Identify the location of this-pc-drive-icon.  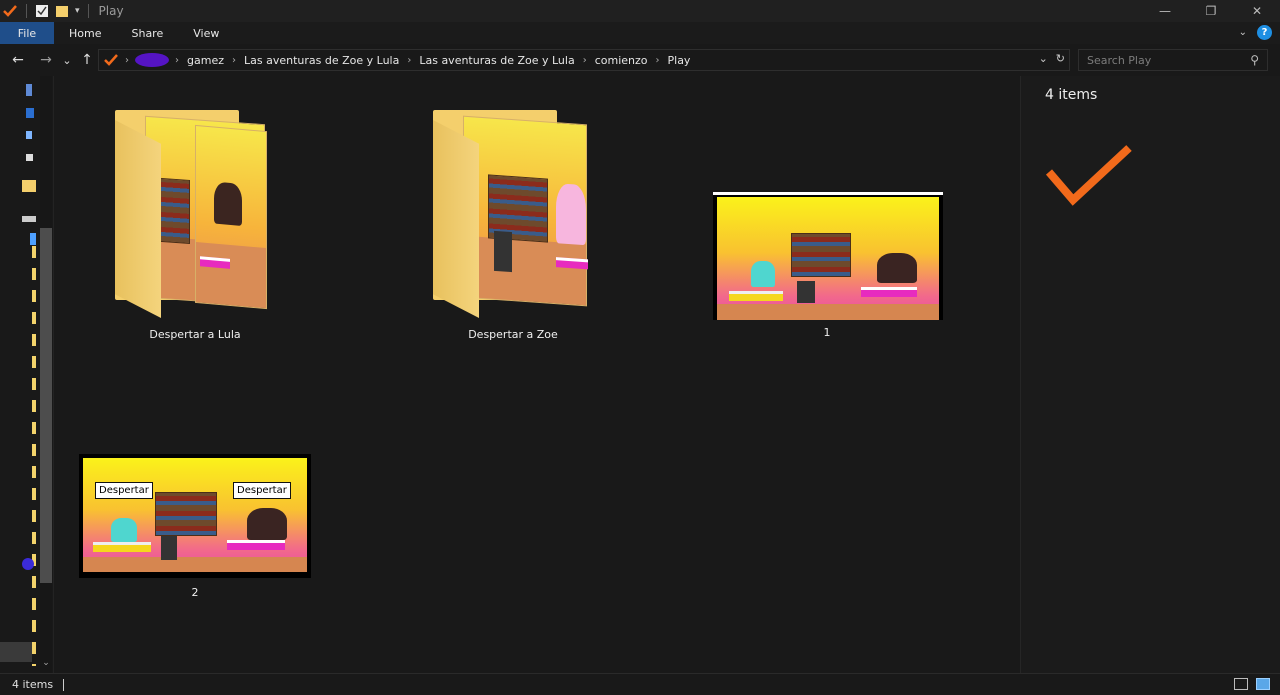
(29, 219).